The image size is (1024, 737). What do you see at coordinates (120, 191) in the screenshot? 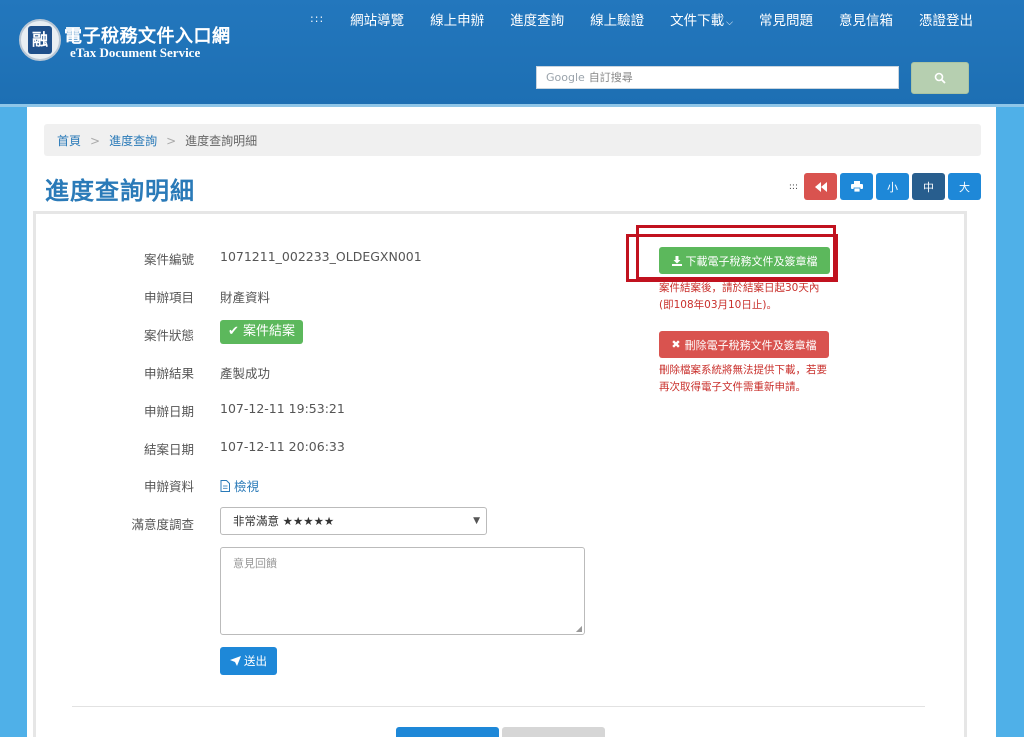
I see `page-title: 進度查詢明細` at bounding box center [120, 191].